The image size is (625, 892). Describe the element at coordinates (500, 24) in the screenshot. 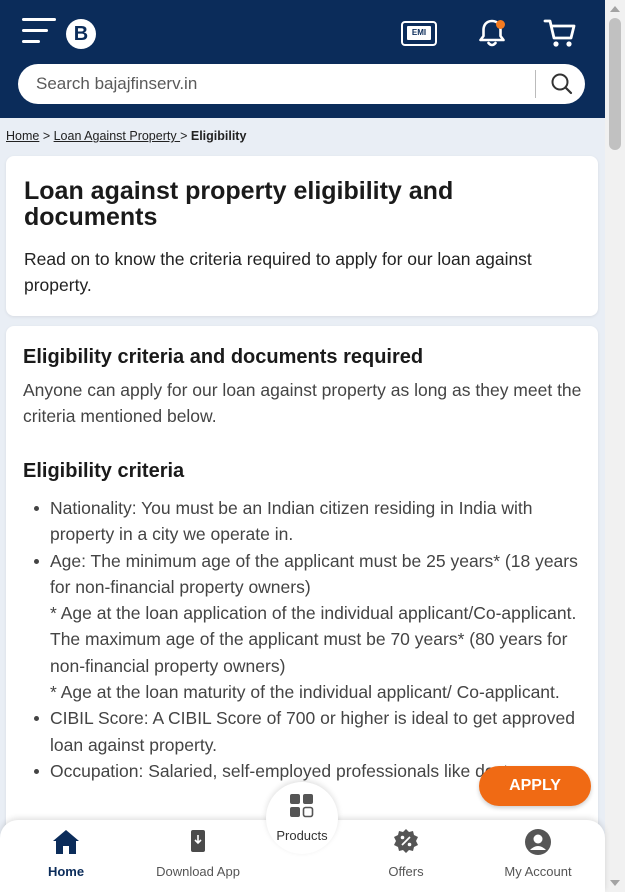

I see `notification-dot` at that location.